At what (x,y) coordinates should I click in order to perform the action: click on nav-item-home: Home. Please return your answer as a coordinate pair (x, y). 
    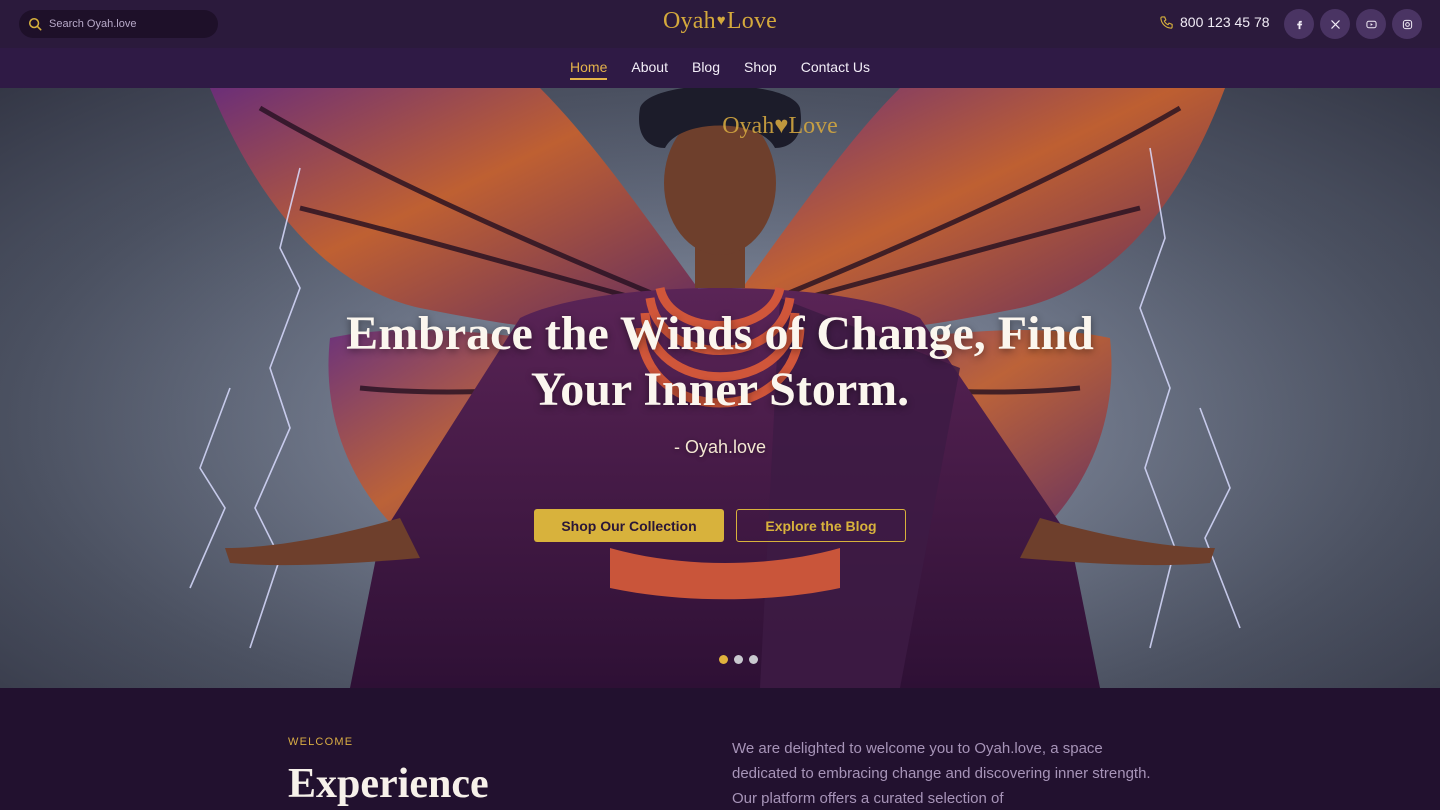
    Looking at the image, I should click on (588, 70).